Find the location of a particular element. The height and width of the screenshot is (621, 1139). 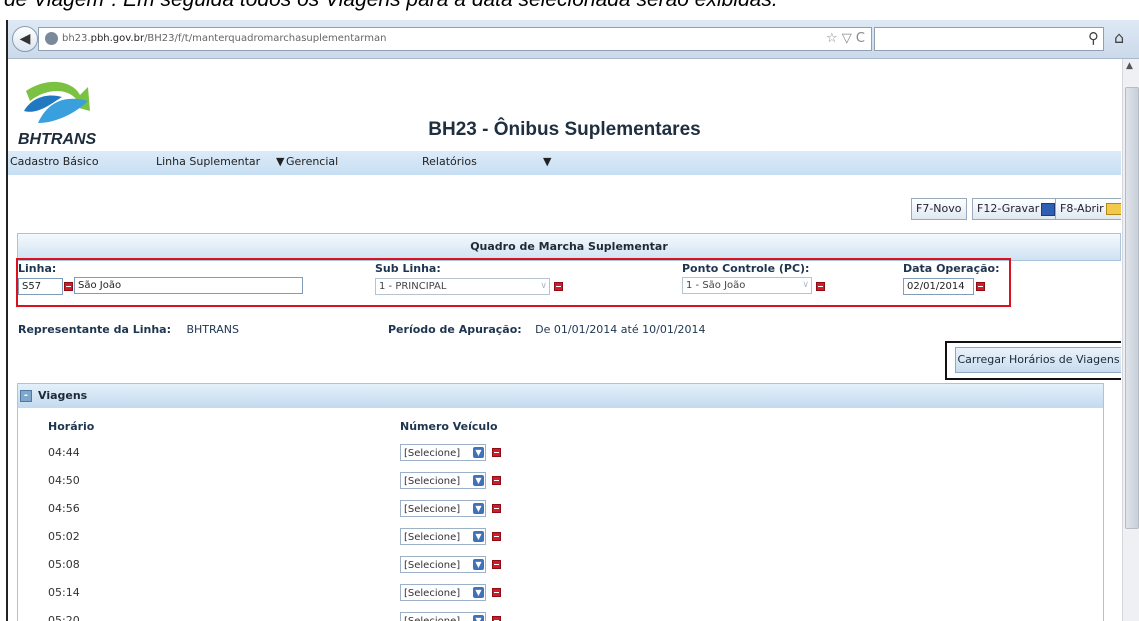

linha-label: Linha: is located at coordinates (37, 268).